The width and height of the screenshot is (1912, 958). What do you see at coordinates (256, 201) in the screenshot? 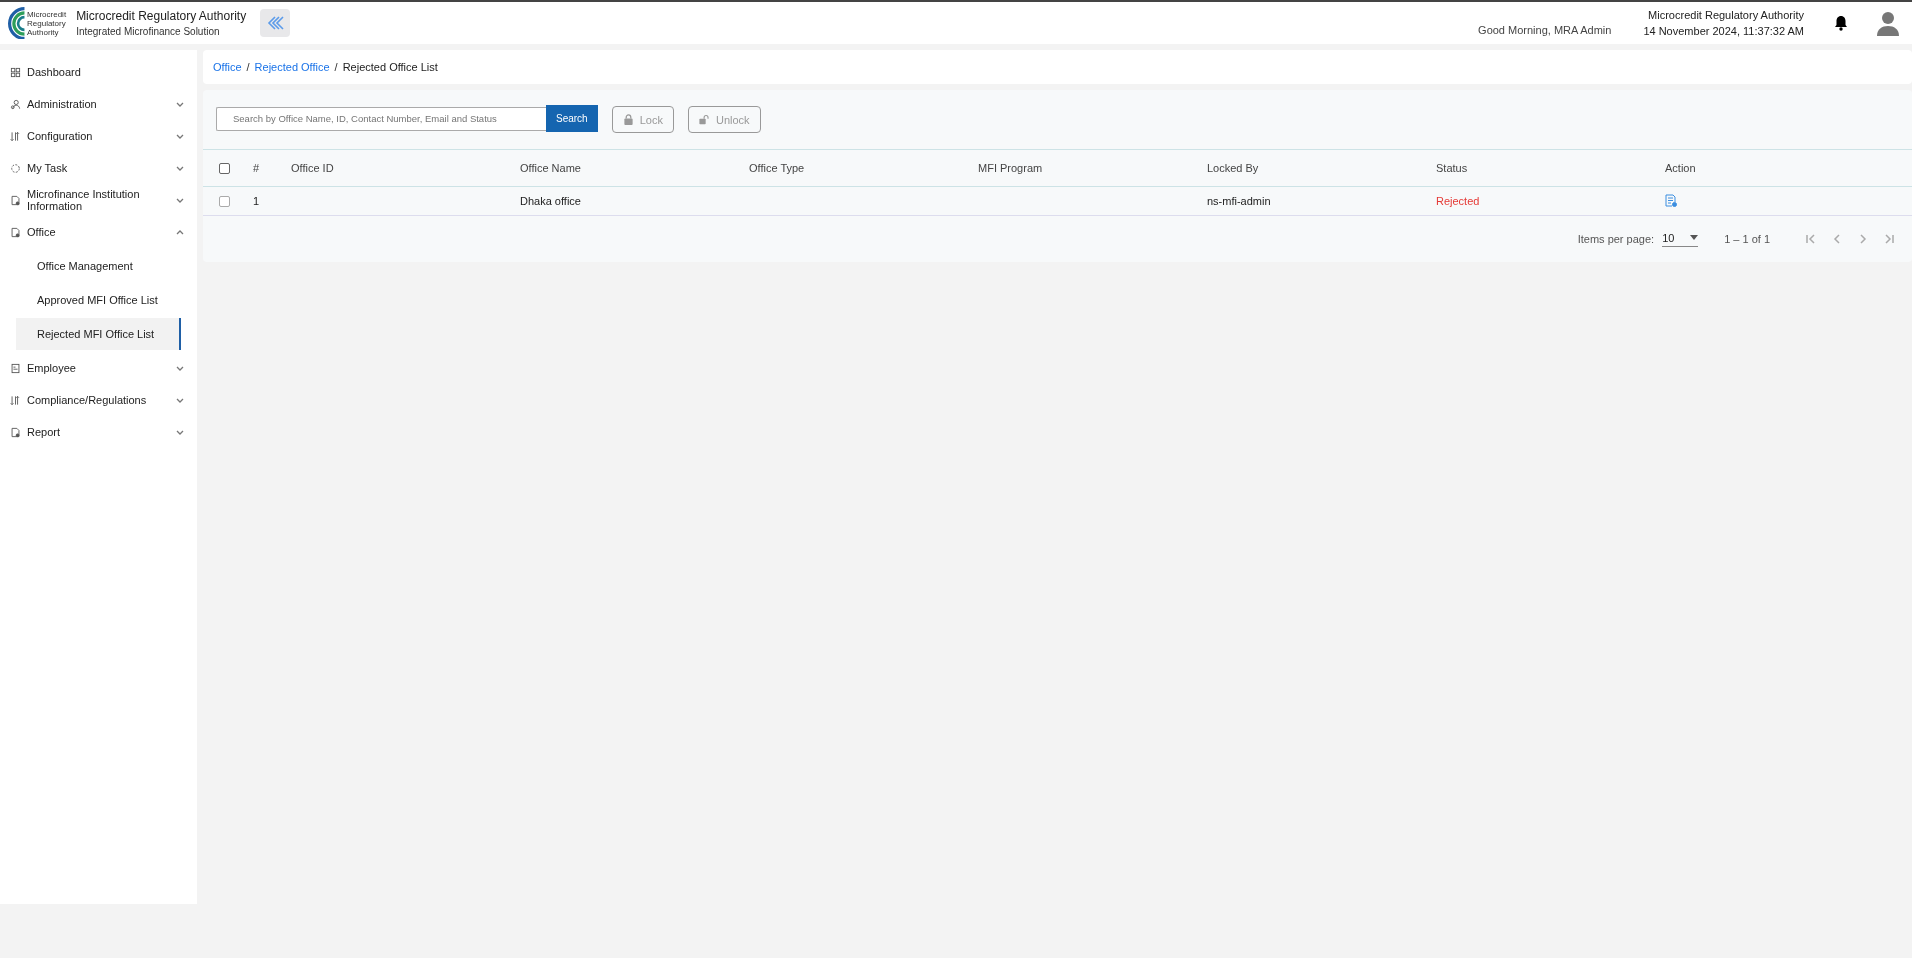
I see `table-cell: 1` at bounding box center [256, 201].